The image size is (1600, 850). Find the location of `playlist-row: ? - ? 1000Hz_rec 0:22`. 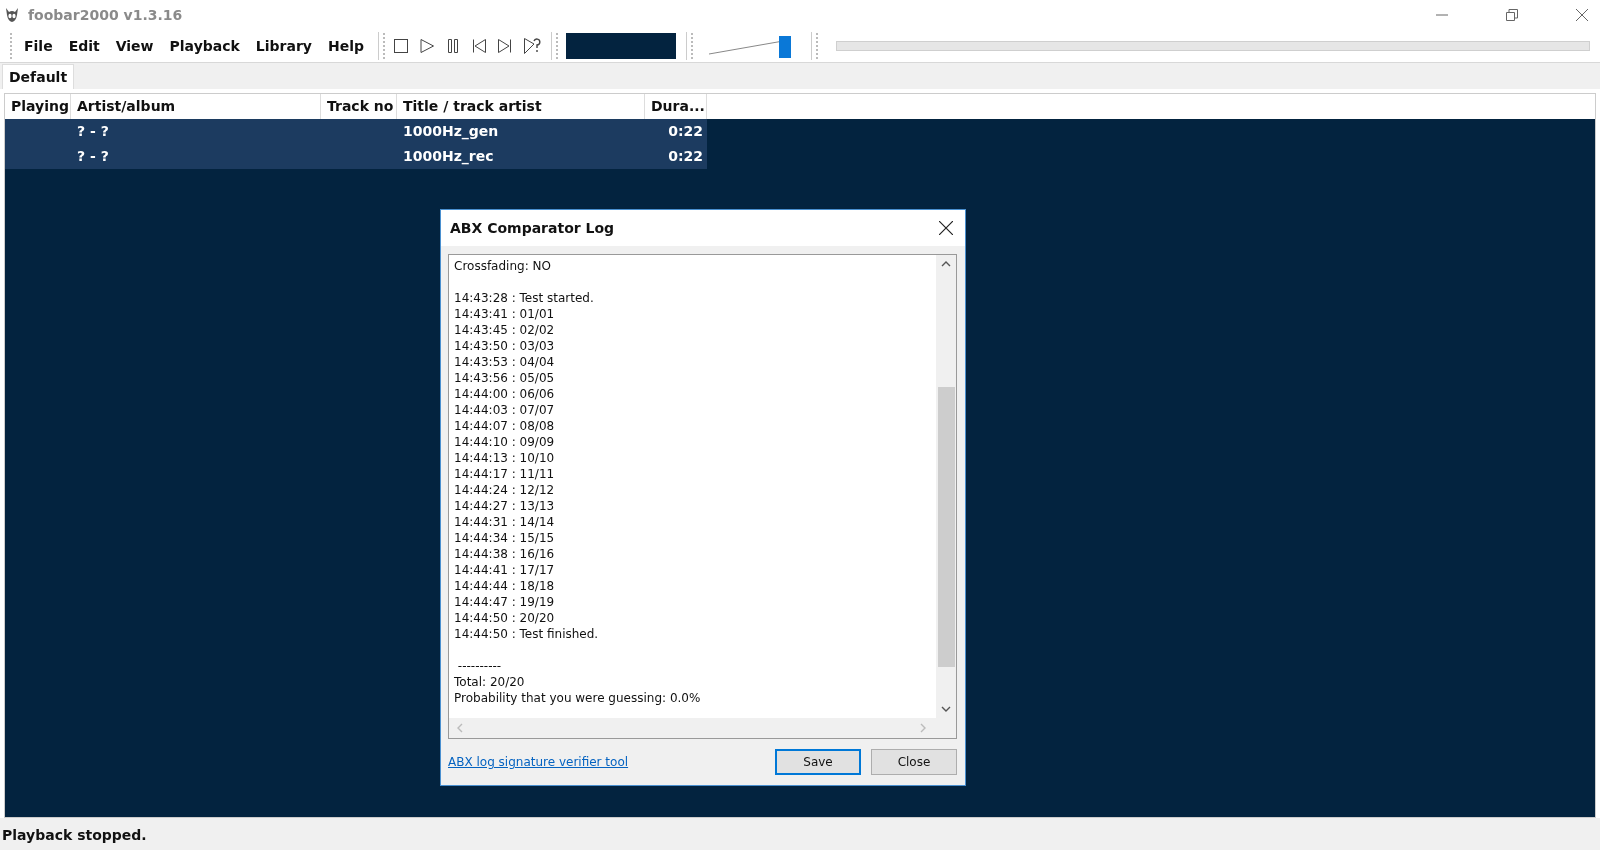

playlist-row: ? - ? 1000Hz_rec 0:22 is located at coordinates (356, 156).